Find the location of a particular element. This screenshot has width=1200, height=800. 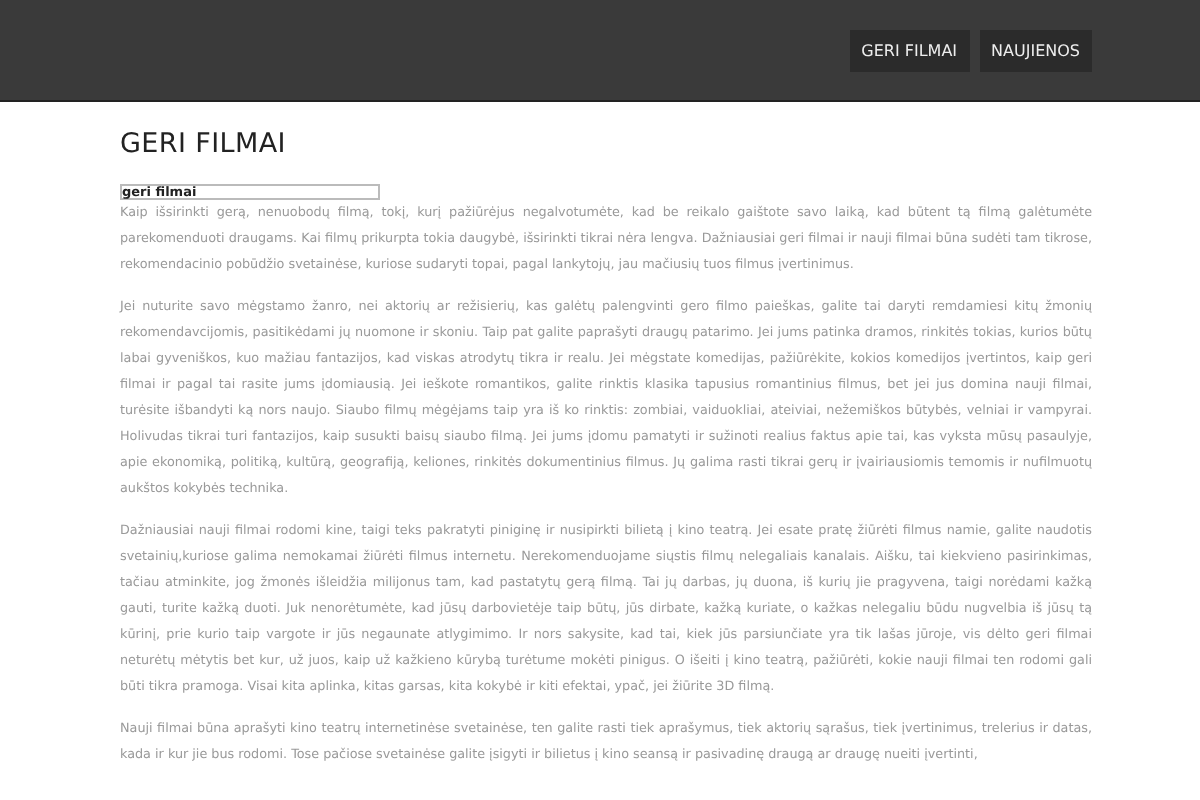

page-title: GERI FILMAI is located at coordinates (204, 144).